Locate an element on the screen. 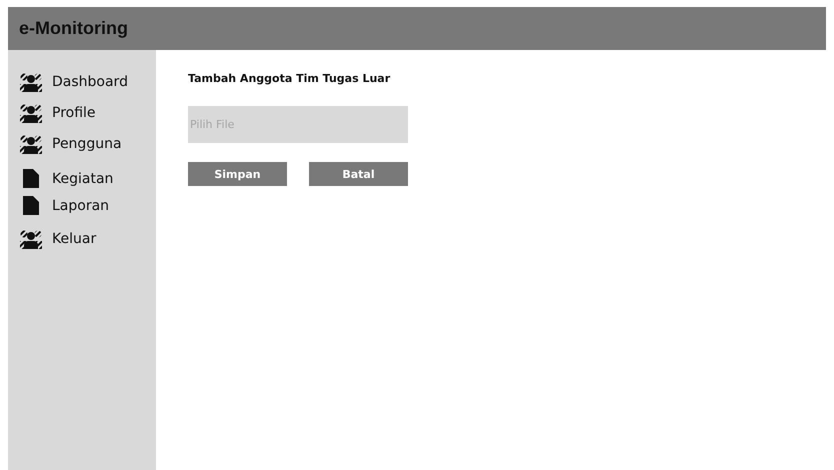  sidebar-item: Laporan is located at coordinates (82, 205).